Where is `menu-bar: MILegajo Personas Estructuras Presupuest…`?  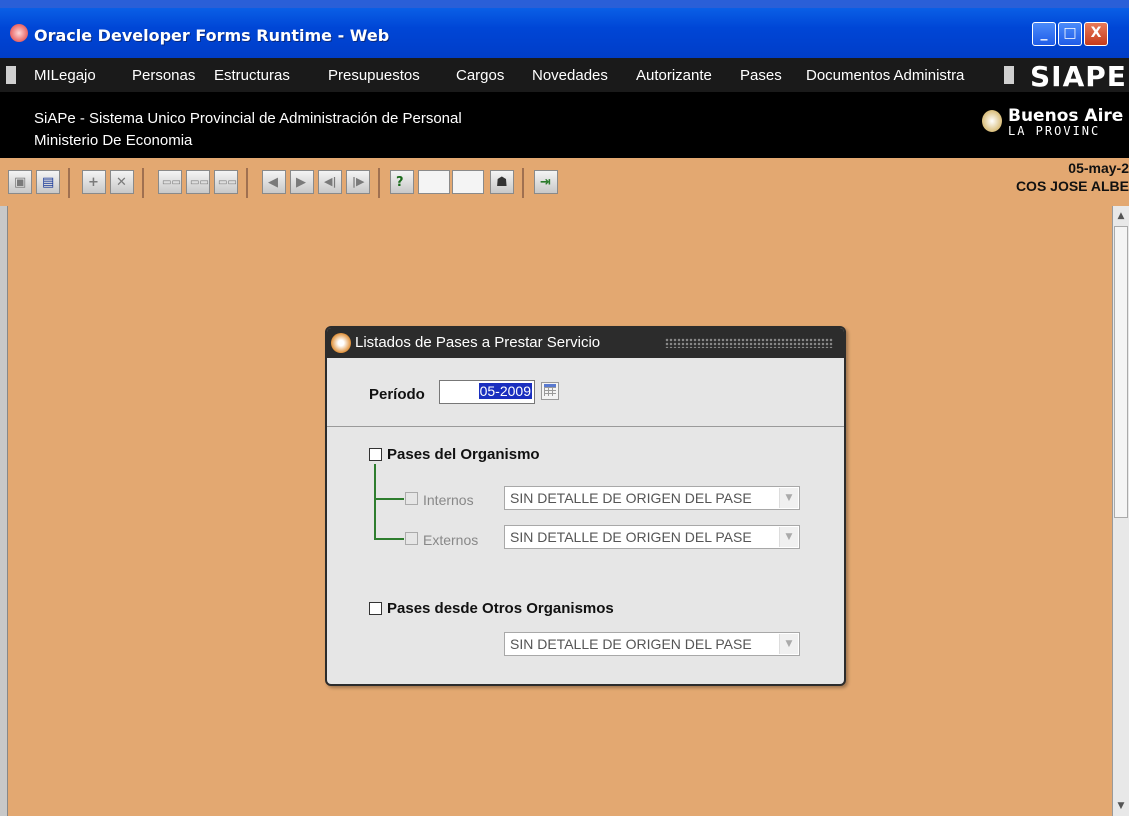 menu-bar: MILegajo Personas Estructuras Presupuest… is located at coordinates (564, 75).